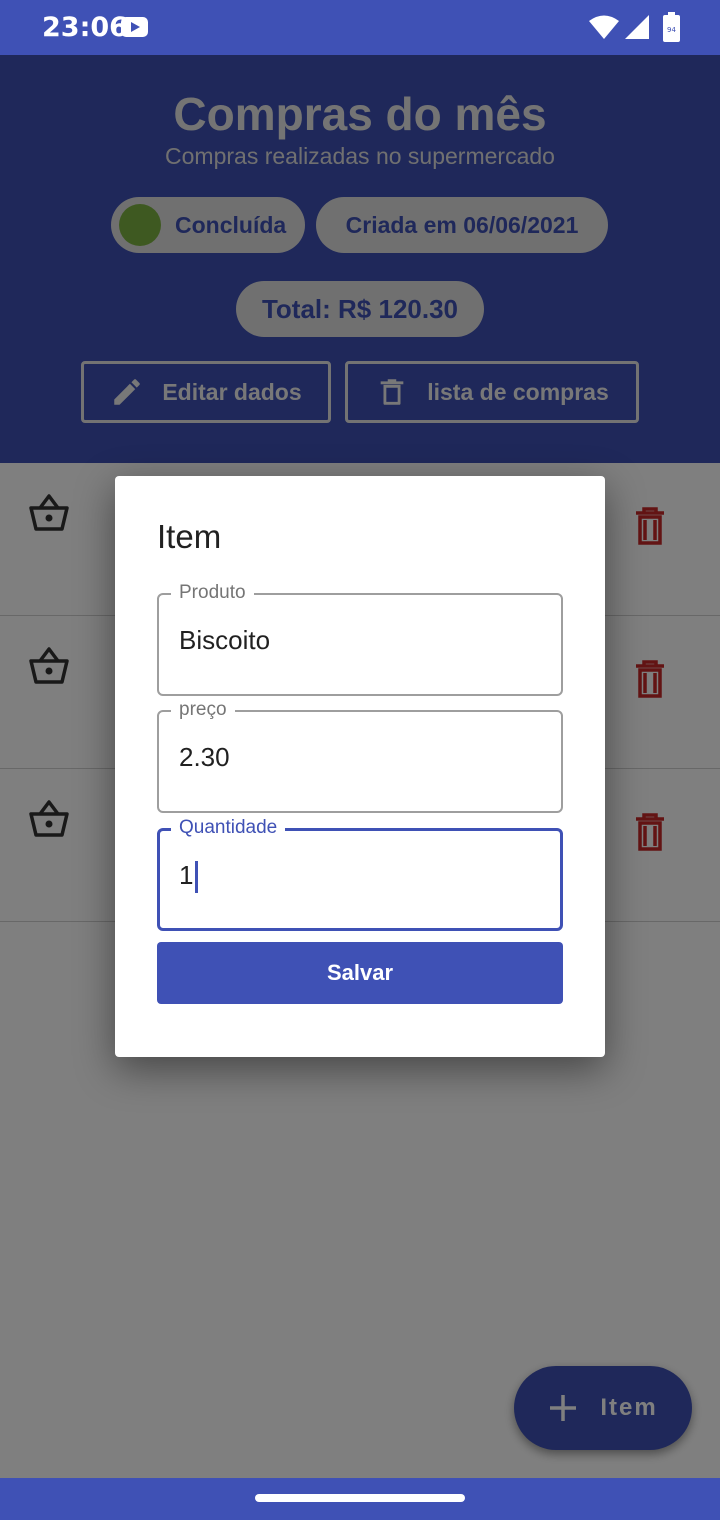  What do you see at coordinates (360, 973) in the screenshot?
I see `save-button: Salvar` at bounding box center [360, 973].